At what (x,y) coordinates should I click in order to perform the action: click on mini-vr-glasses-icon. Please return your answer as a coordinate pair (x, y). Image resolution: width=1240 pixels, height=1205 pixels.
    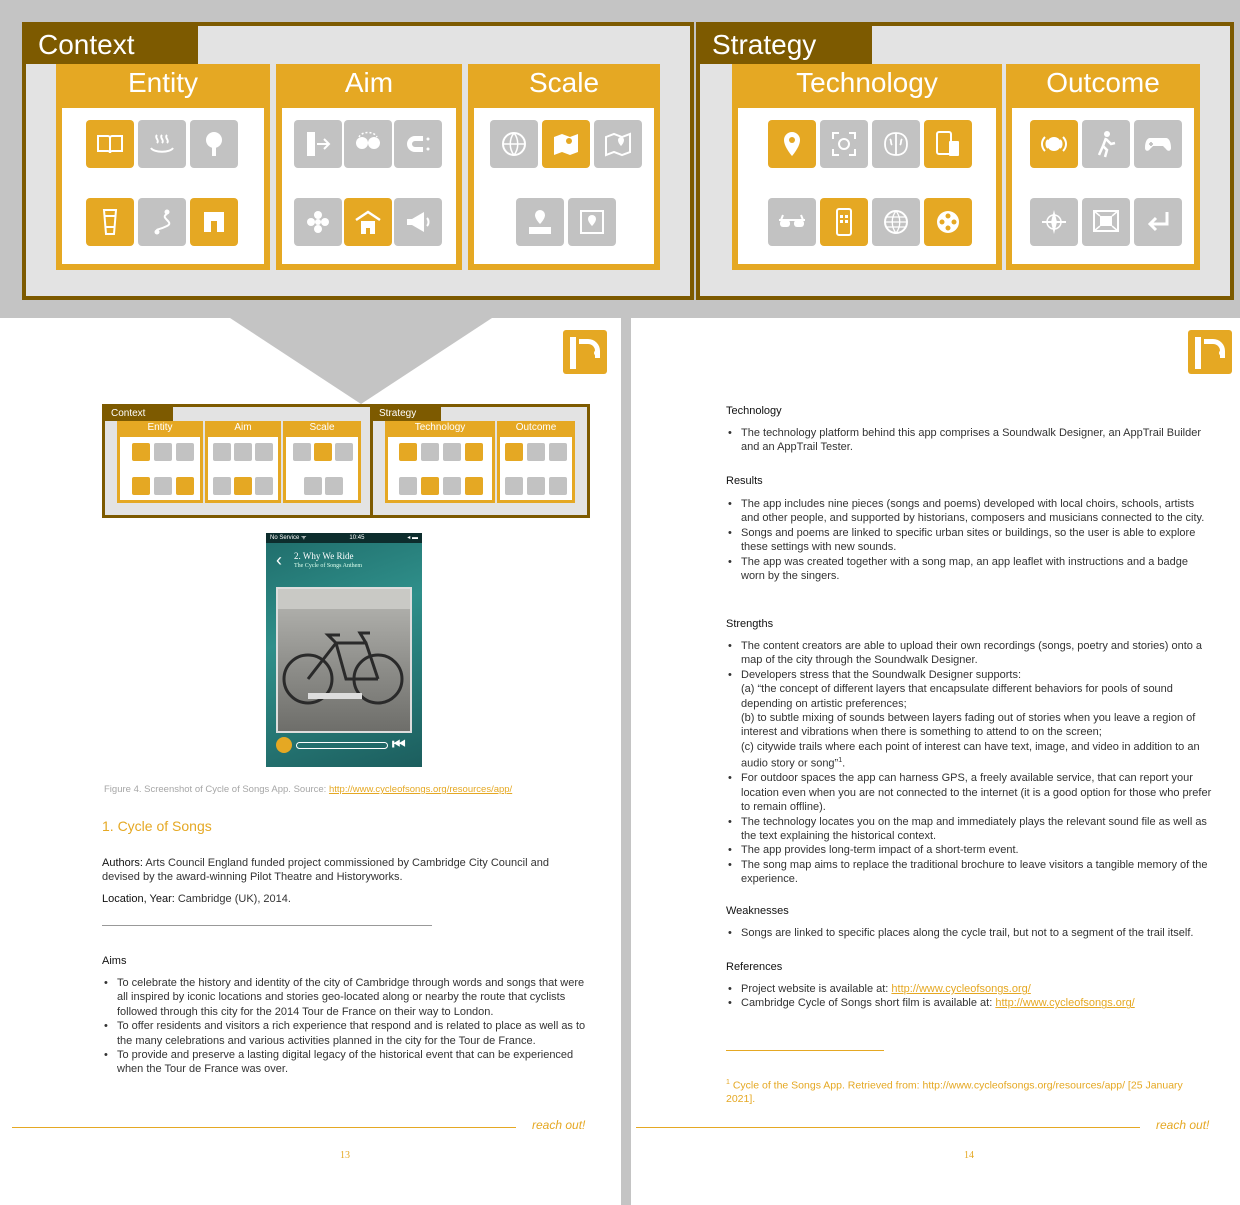
    Looking at the image, I should click on (408, 486).